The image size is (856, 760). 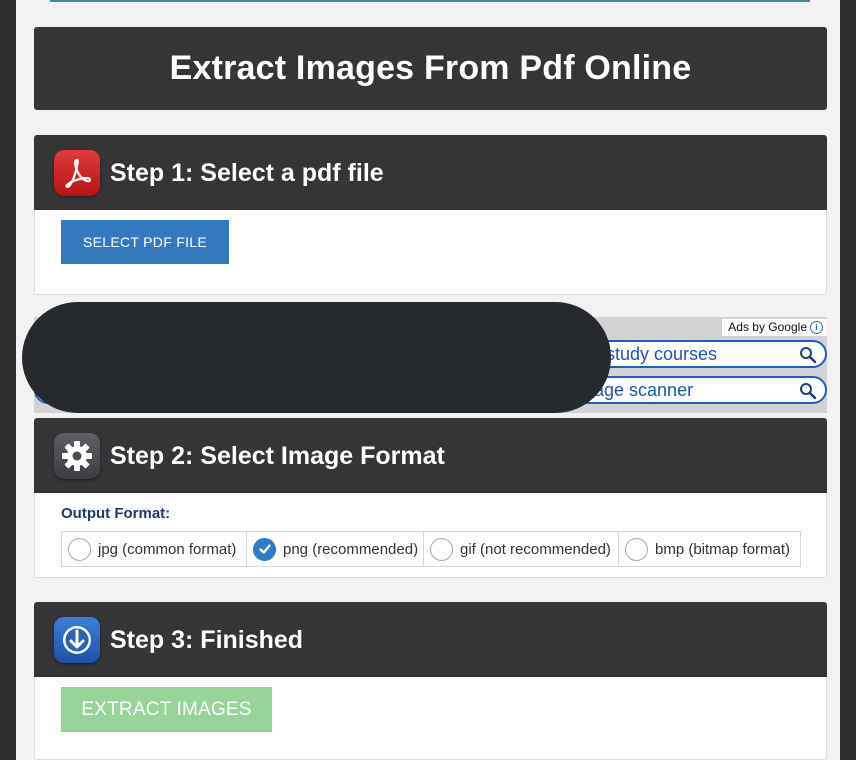 What do you see at coordinates (723, 549) in the screenshot?
I see `format-option-label: bmp (bitmap format)` at bounding box center [723, 549].